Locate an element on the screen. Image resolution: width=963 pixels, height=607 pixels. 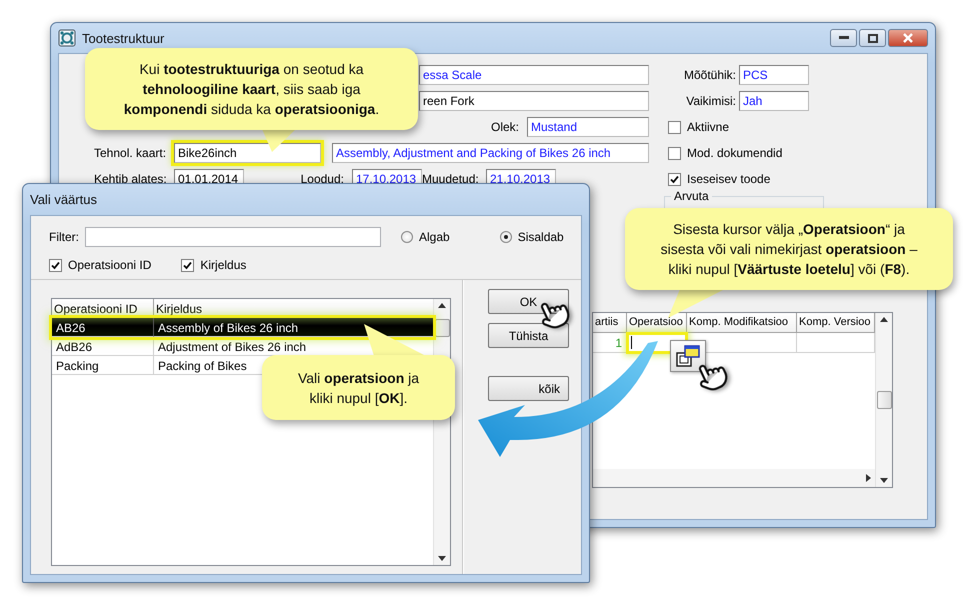
field-label: Mõõtühik: is located at coordinates (709, 75).